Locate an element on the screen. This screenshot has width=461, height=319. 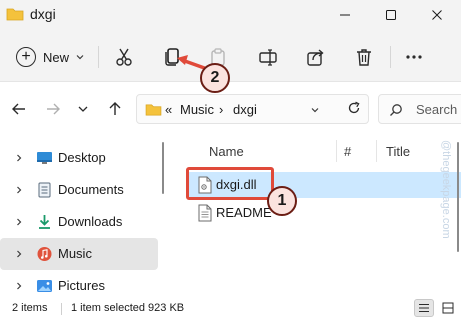
cut-button is located at coordinates (124, 57).